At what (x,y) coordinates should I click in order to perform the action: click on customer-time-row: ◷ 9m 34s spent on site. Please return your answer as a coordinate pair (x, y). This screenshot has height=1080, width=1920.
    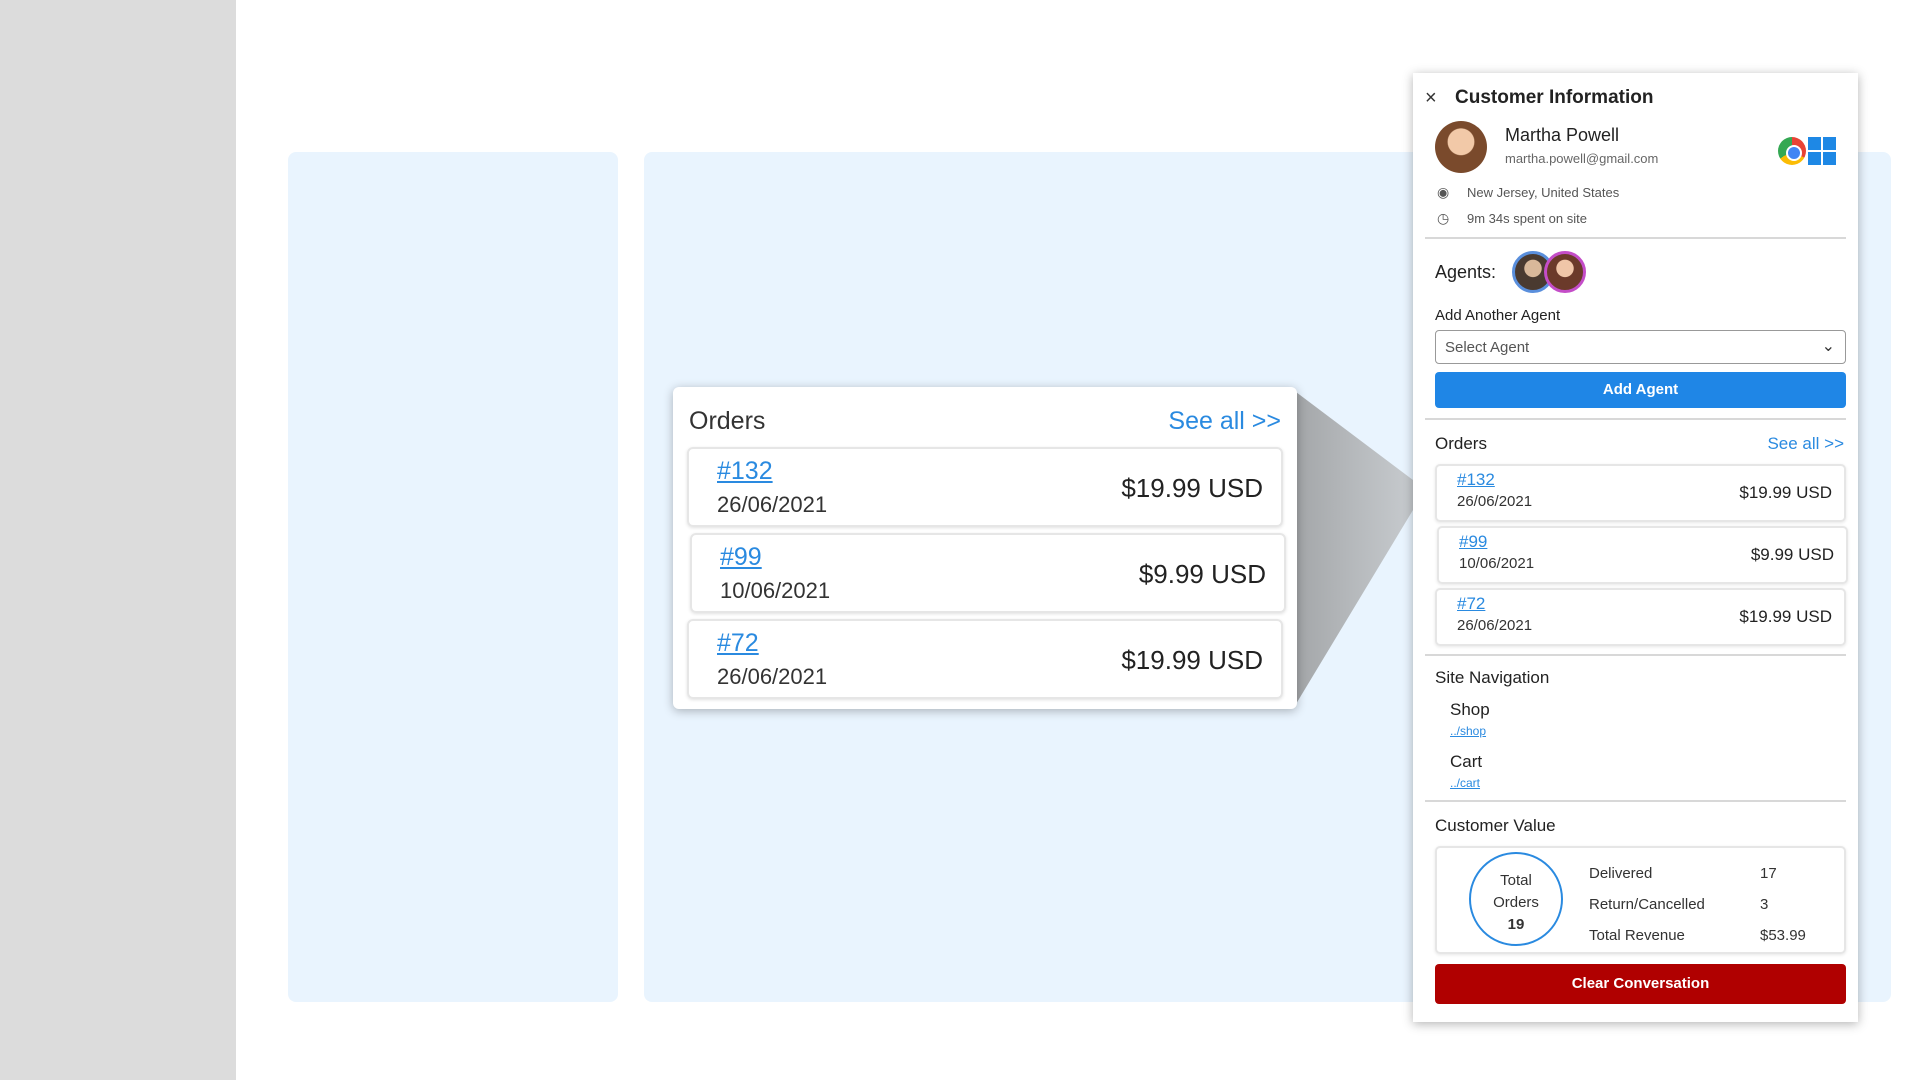
    Looking at the image, I should click on (1635, 218).